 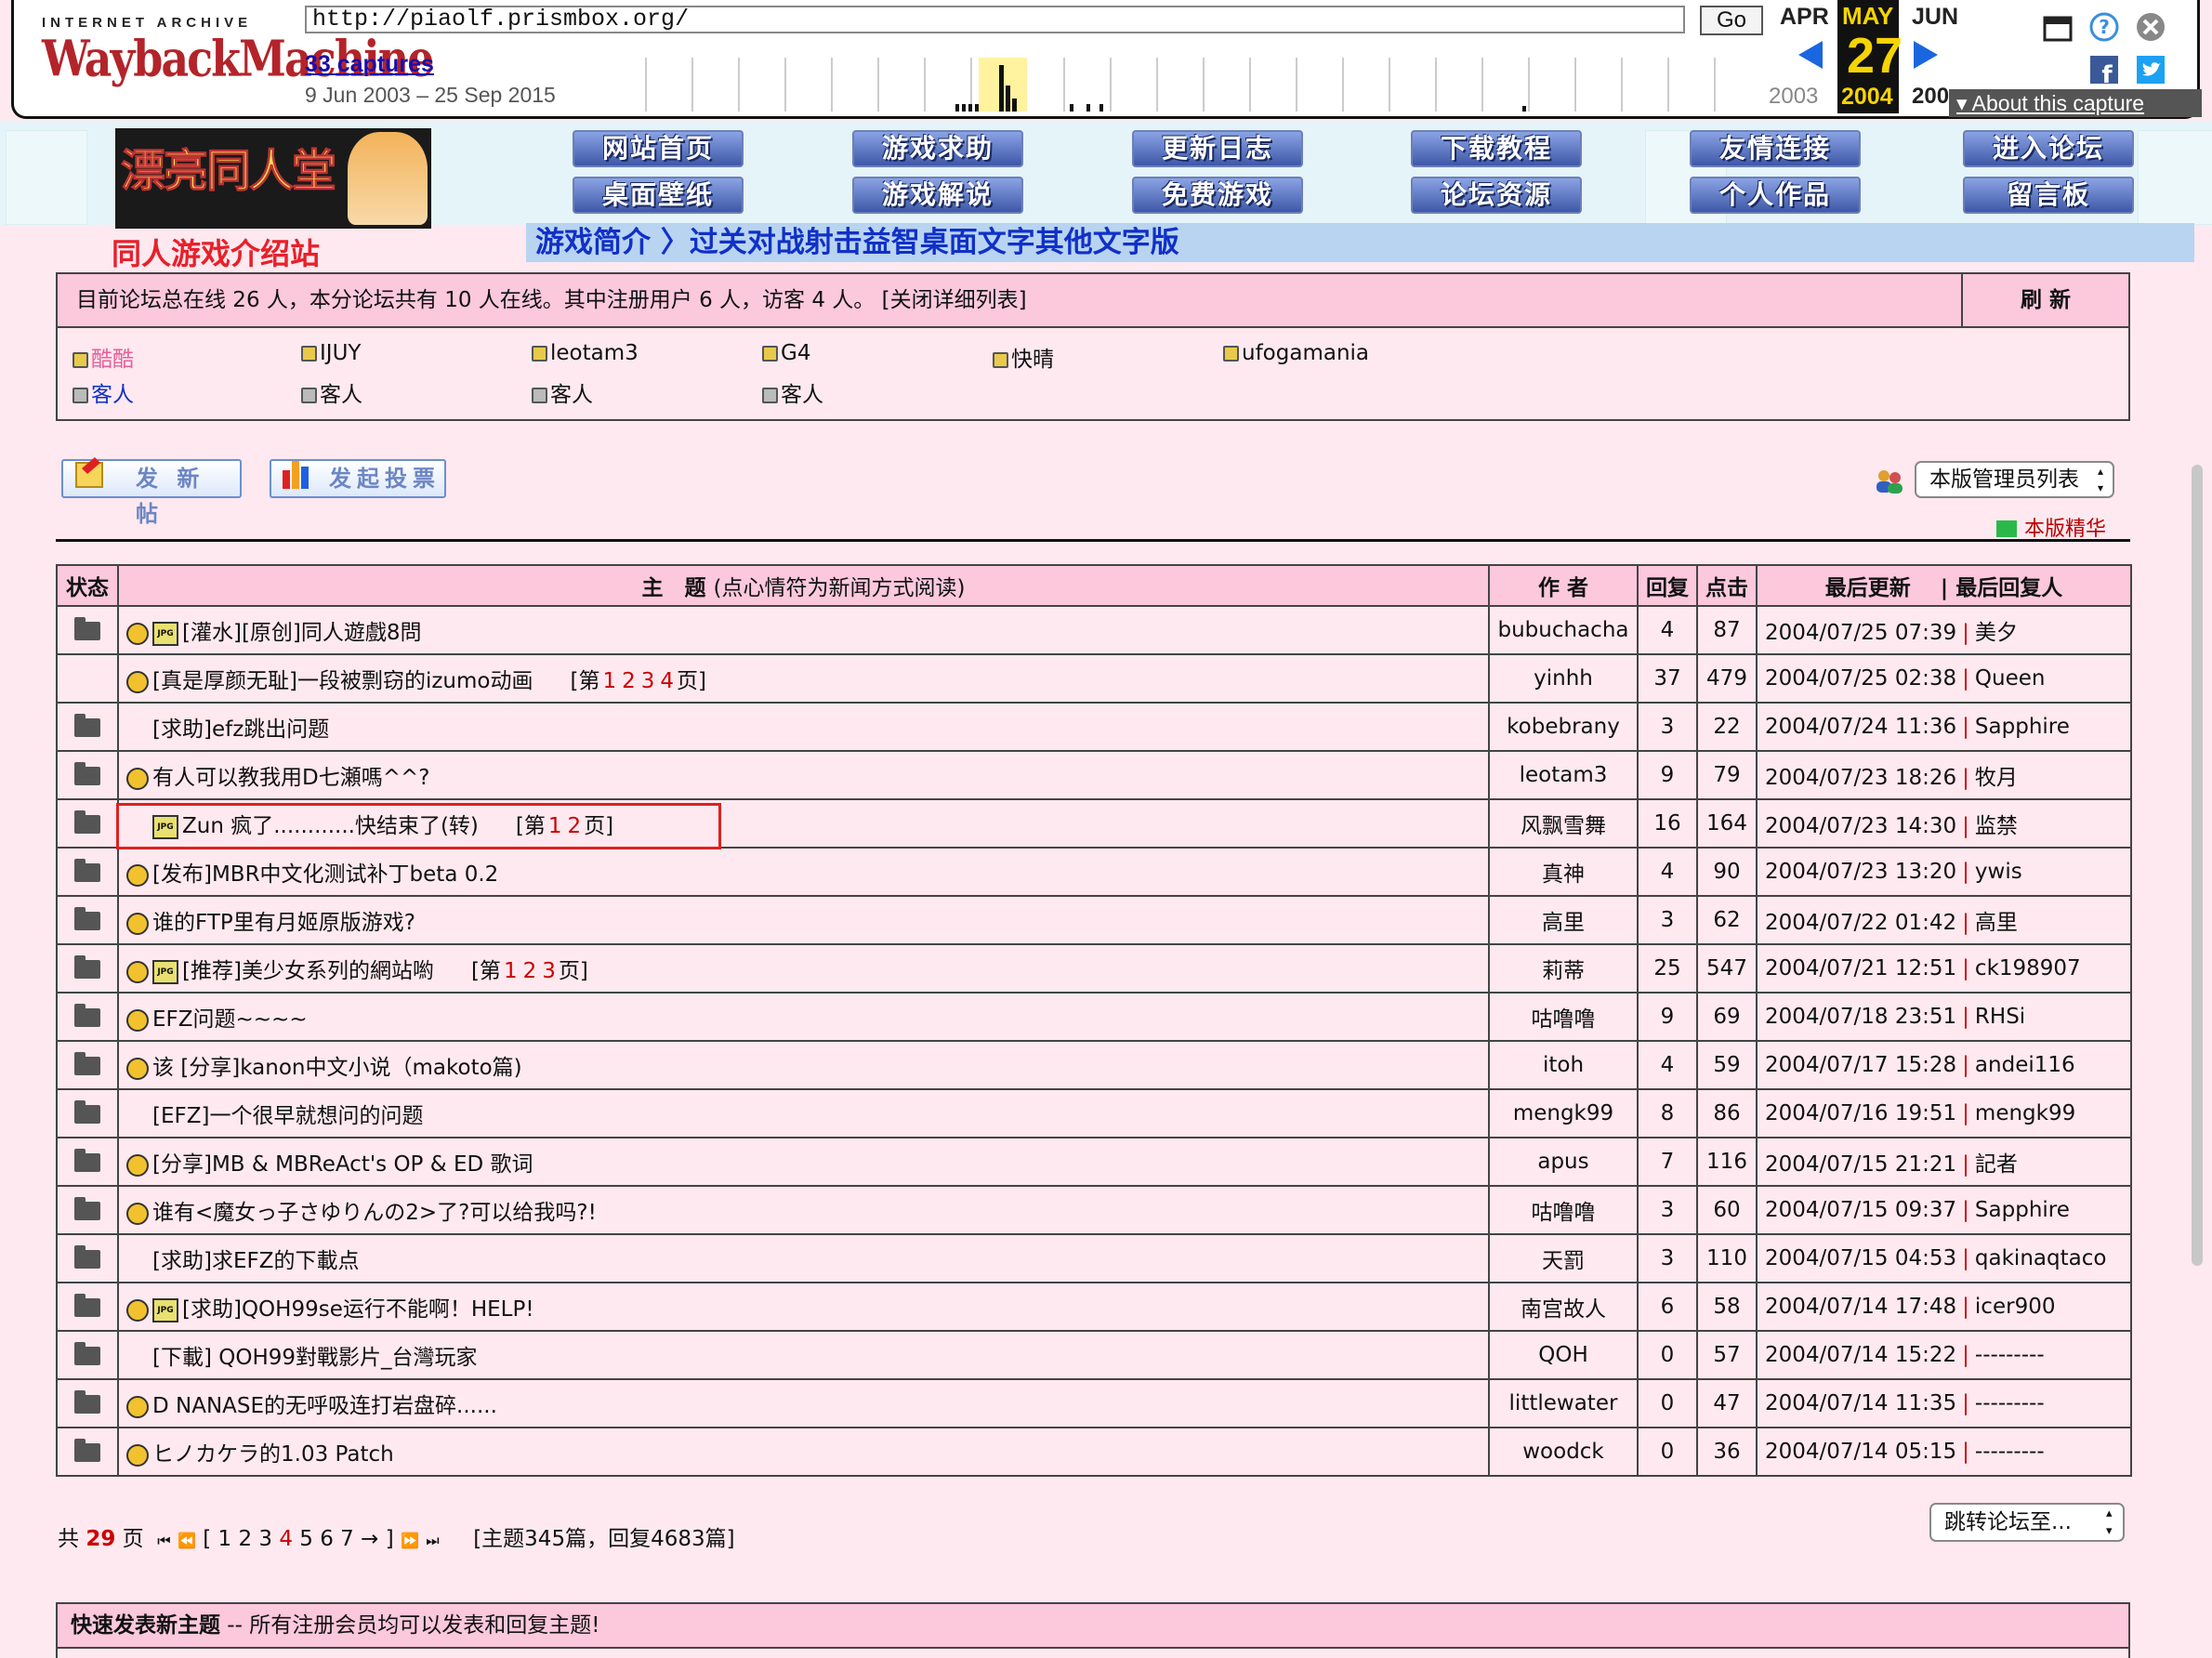 I want to click on header-topic-note: (点心情符为新闻方式阅读), so click(x=840, y=588).